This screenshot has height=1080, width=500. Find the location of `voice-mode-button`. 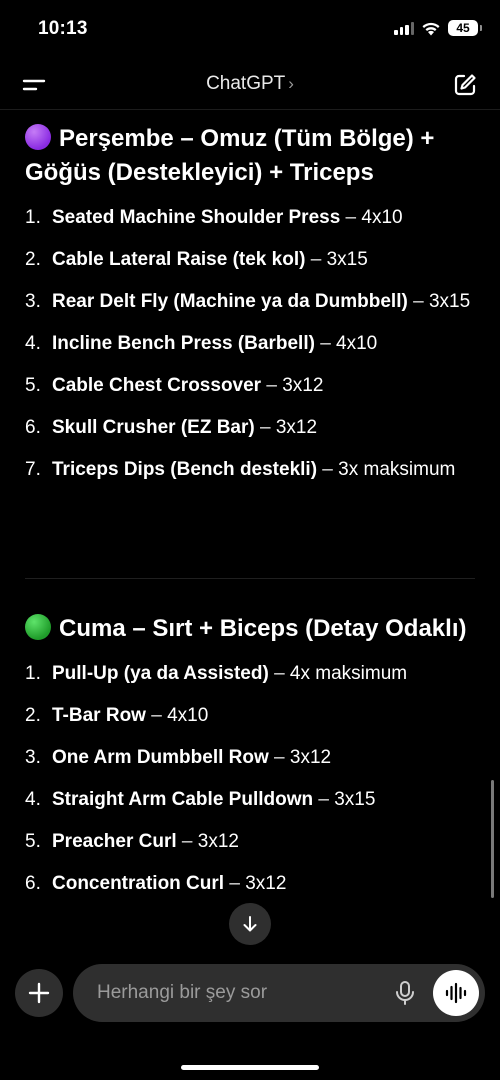

voice-mode-button is located at coordinates (456, 993).